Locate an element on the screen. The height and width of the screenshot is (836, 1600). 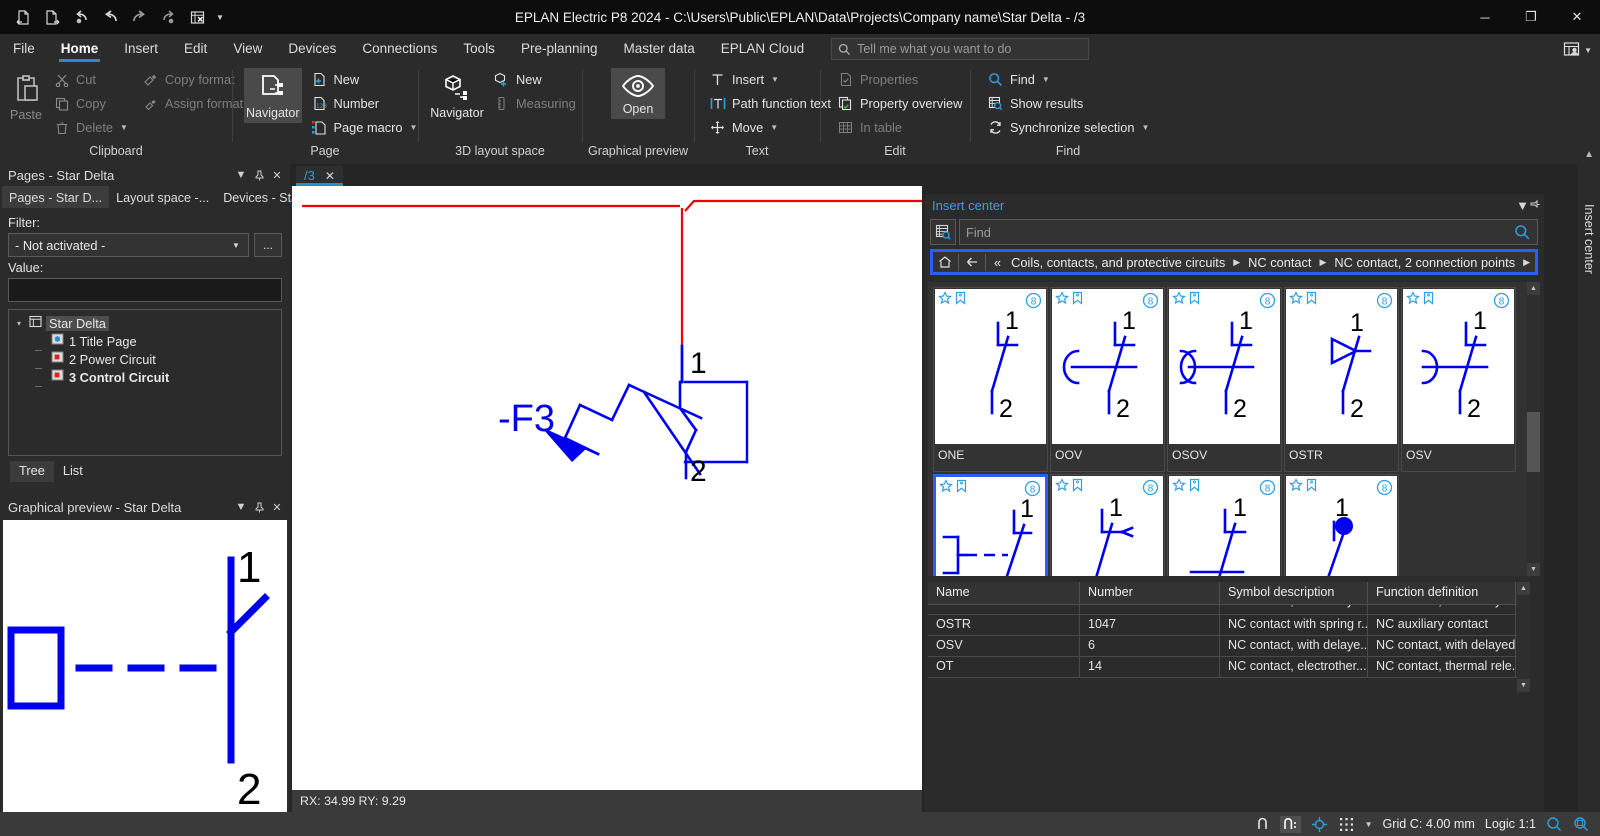
tile-grid-scrollbar: ▲ ▼ is located at coordinates (1533, 429).